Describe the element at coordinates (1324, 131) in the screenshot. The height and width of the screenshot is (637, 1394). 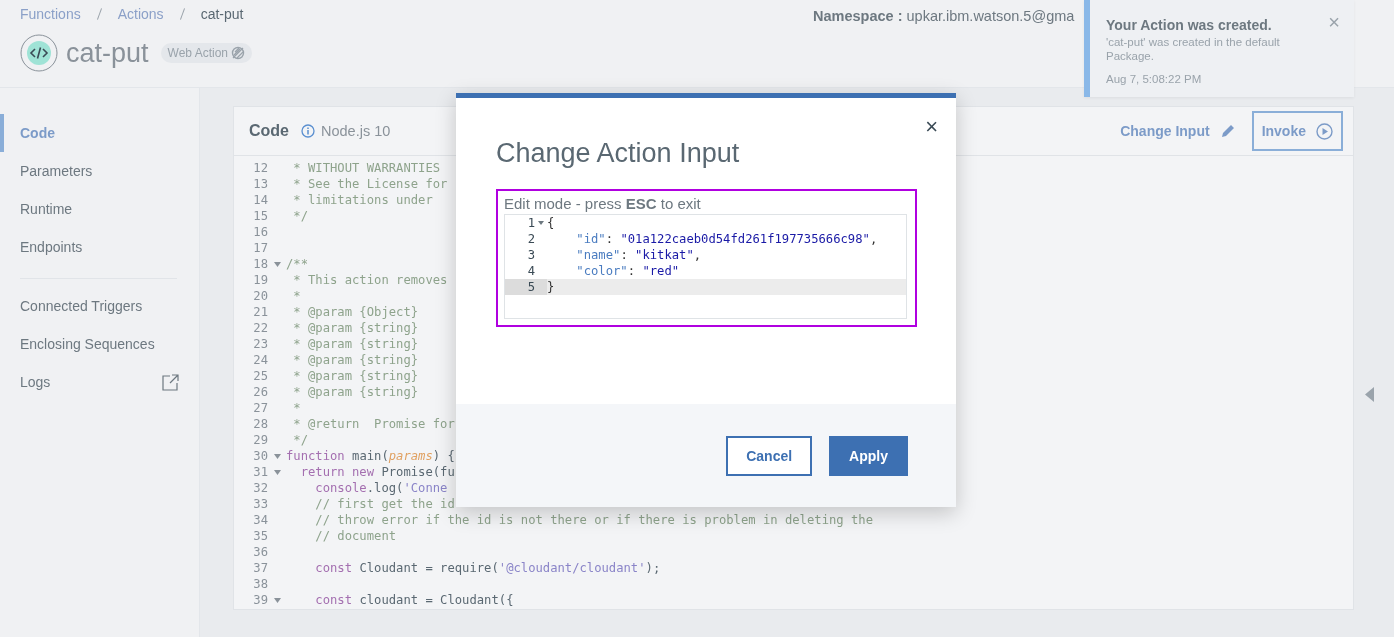
I see `play-icon` at that location.